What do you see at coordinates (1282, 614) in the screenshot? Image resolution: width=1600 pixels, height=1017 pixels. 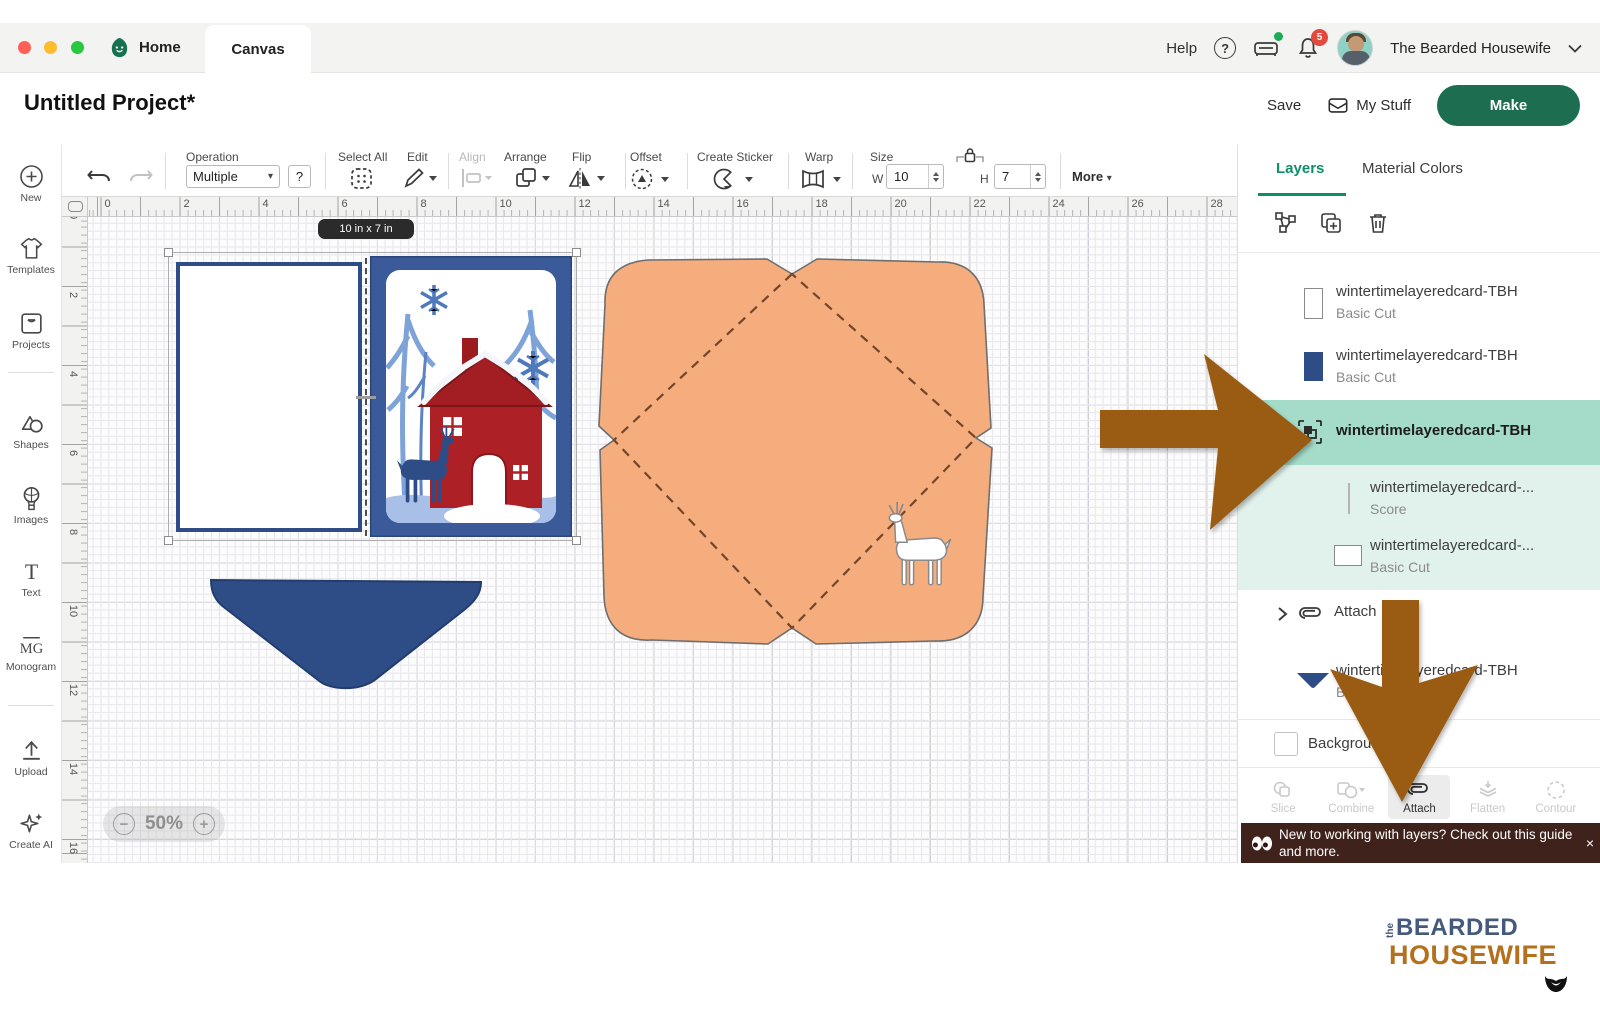 I see `chevron-right-icon` at bounding box center [1282, 614].